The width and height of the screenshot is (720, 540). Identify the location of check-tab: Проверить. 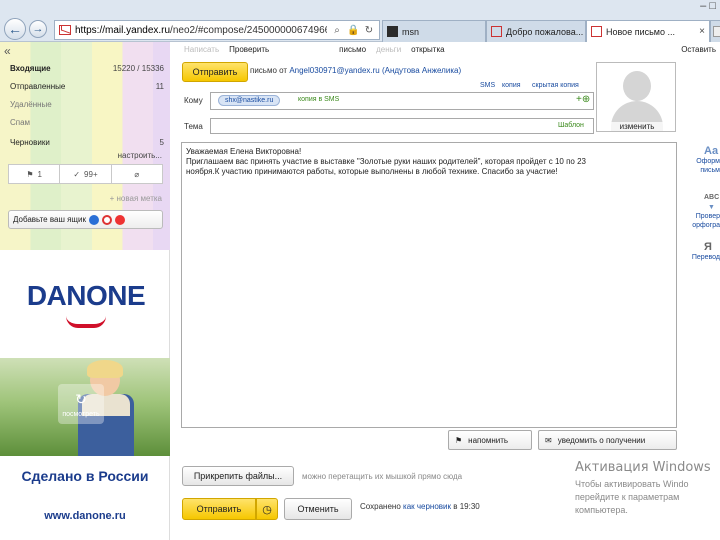
(249, 49).